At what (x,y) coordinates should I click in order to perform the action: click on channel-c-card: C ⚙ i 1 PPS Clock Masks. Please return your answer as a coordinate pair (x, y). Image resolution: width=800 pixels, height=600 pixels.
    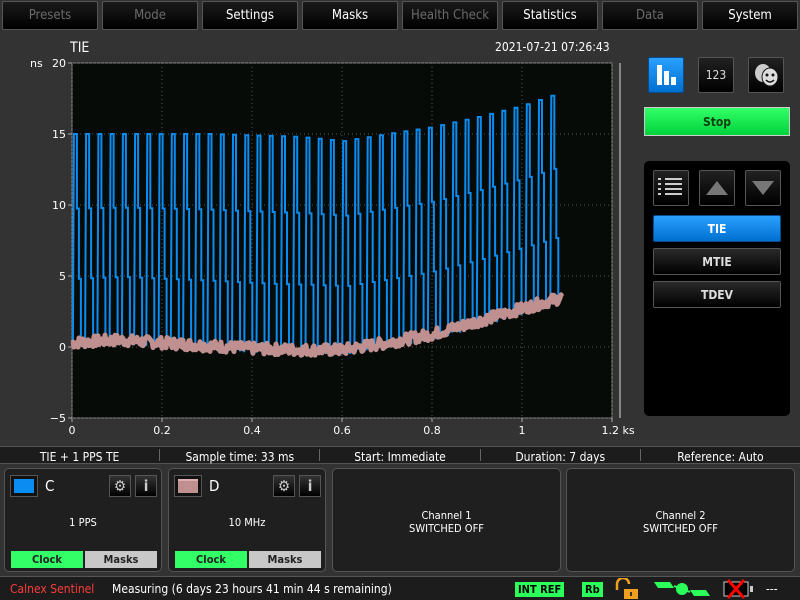
    Looking at the image, I should click on (83, 520).